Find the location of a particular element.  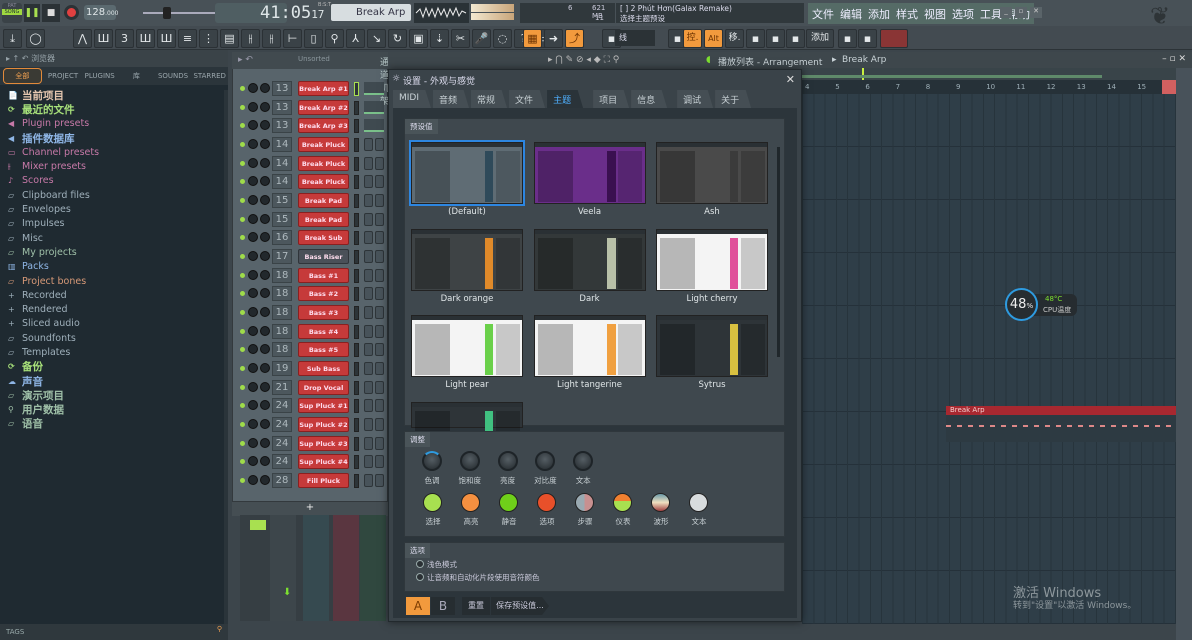

menu-item: 编辑 is located at coordinates (851, 14).